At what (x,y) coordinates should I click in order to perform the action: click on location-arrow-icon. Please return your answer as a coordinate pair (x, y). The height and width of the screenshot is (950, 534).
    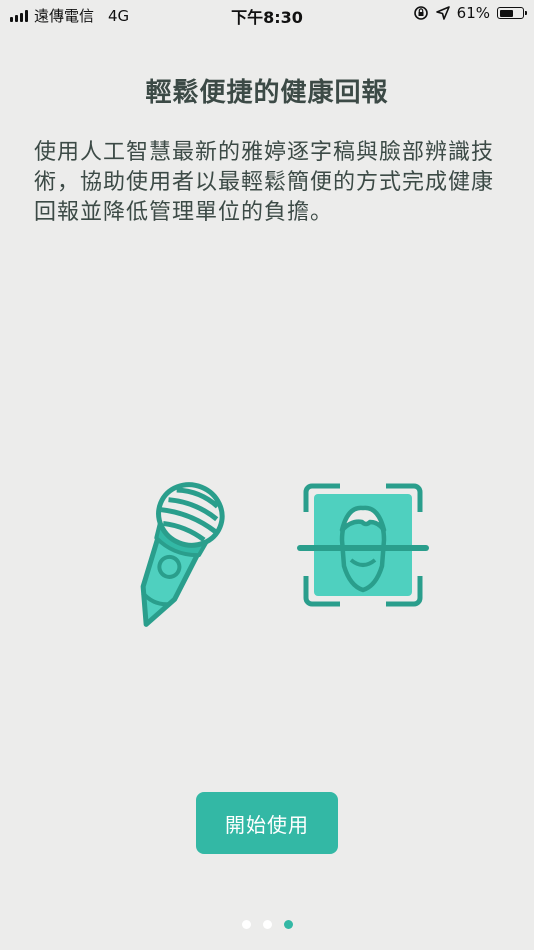
    Looking at the image, I should click on (442, 13).